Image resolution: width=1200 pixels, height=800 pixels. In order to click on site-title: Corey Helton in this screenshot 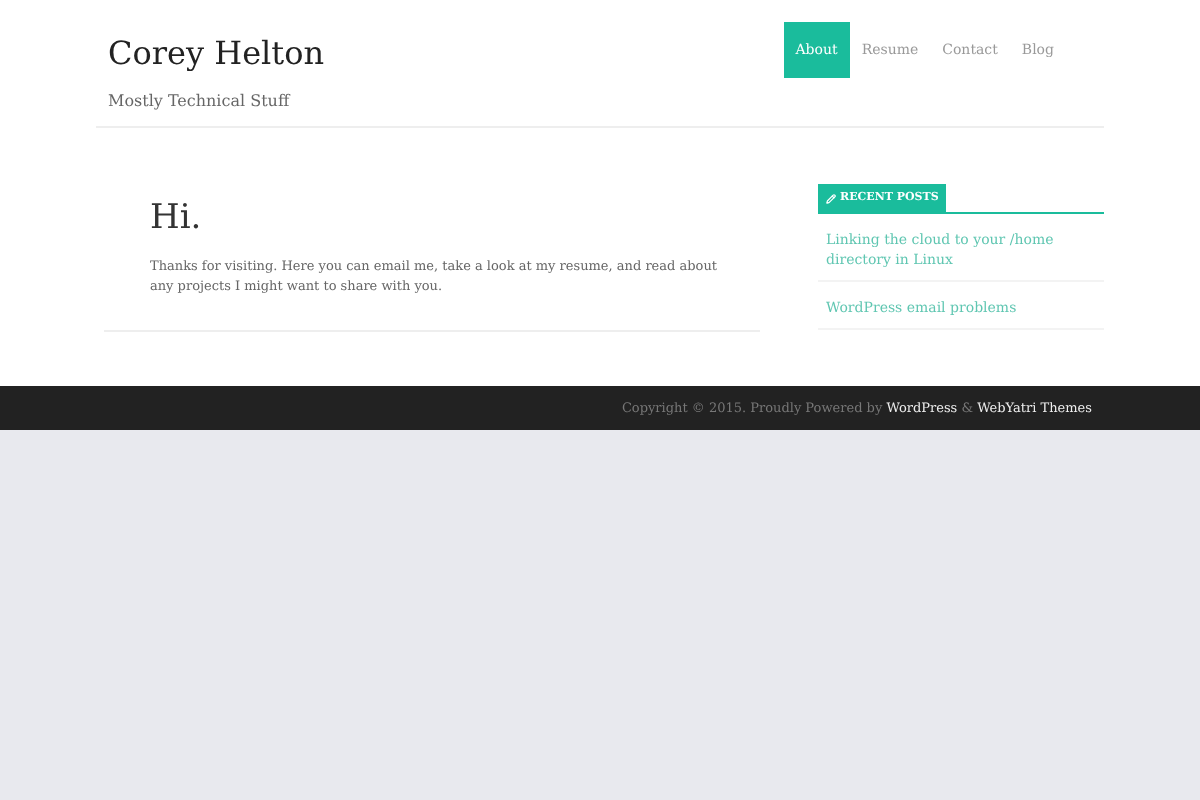, I will do `click(216, 54)`.